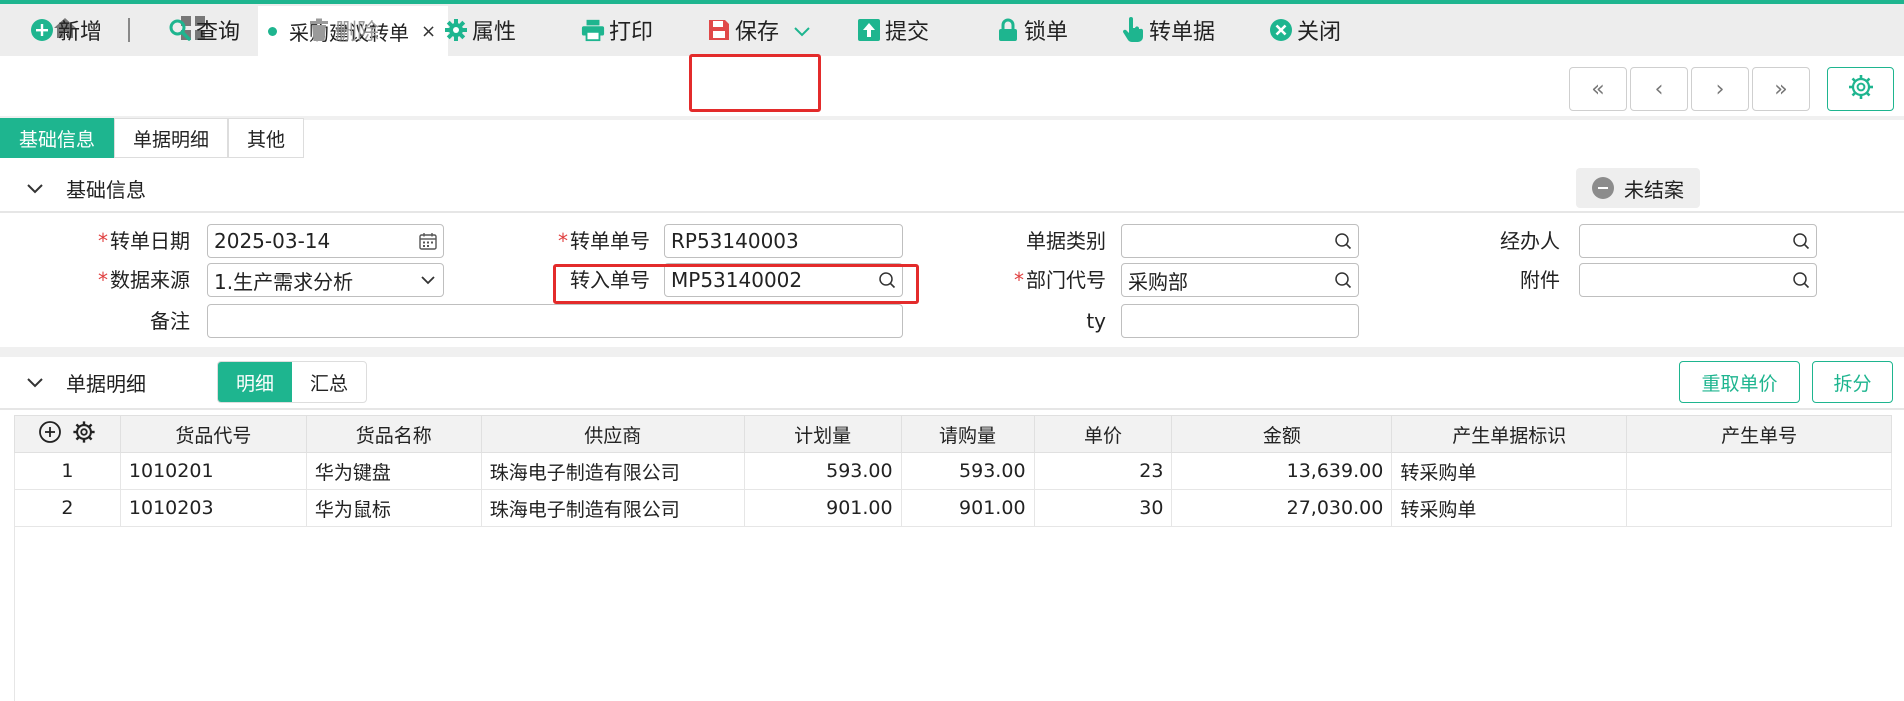 This screenshot has width=1904, height=701. Describe the element at coordinates (1852, 382) in the screenshot. I see `split-button: 拆分` at that location.